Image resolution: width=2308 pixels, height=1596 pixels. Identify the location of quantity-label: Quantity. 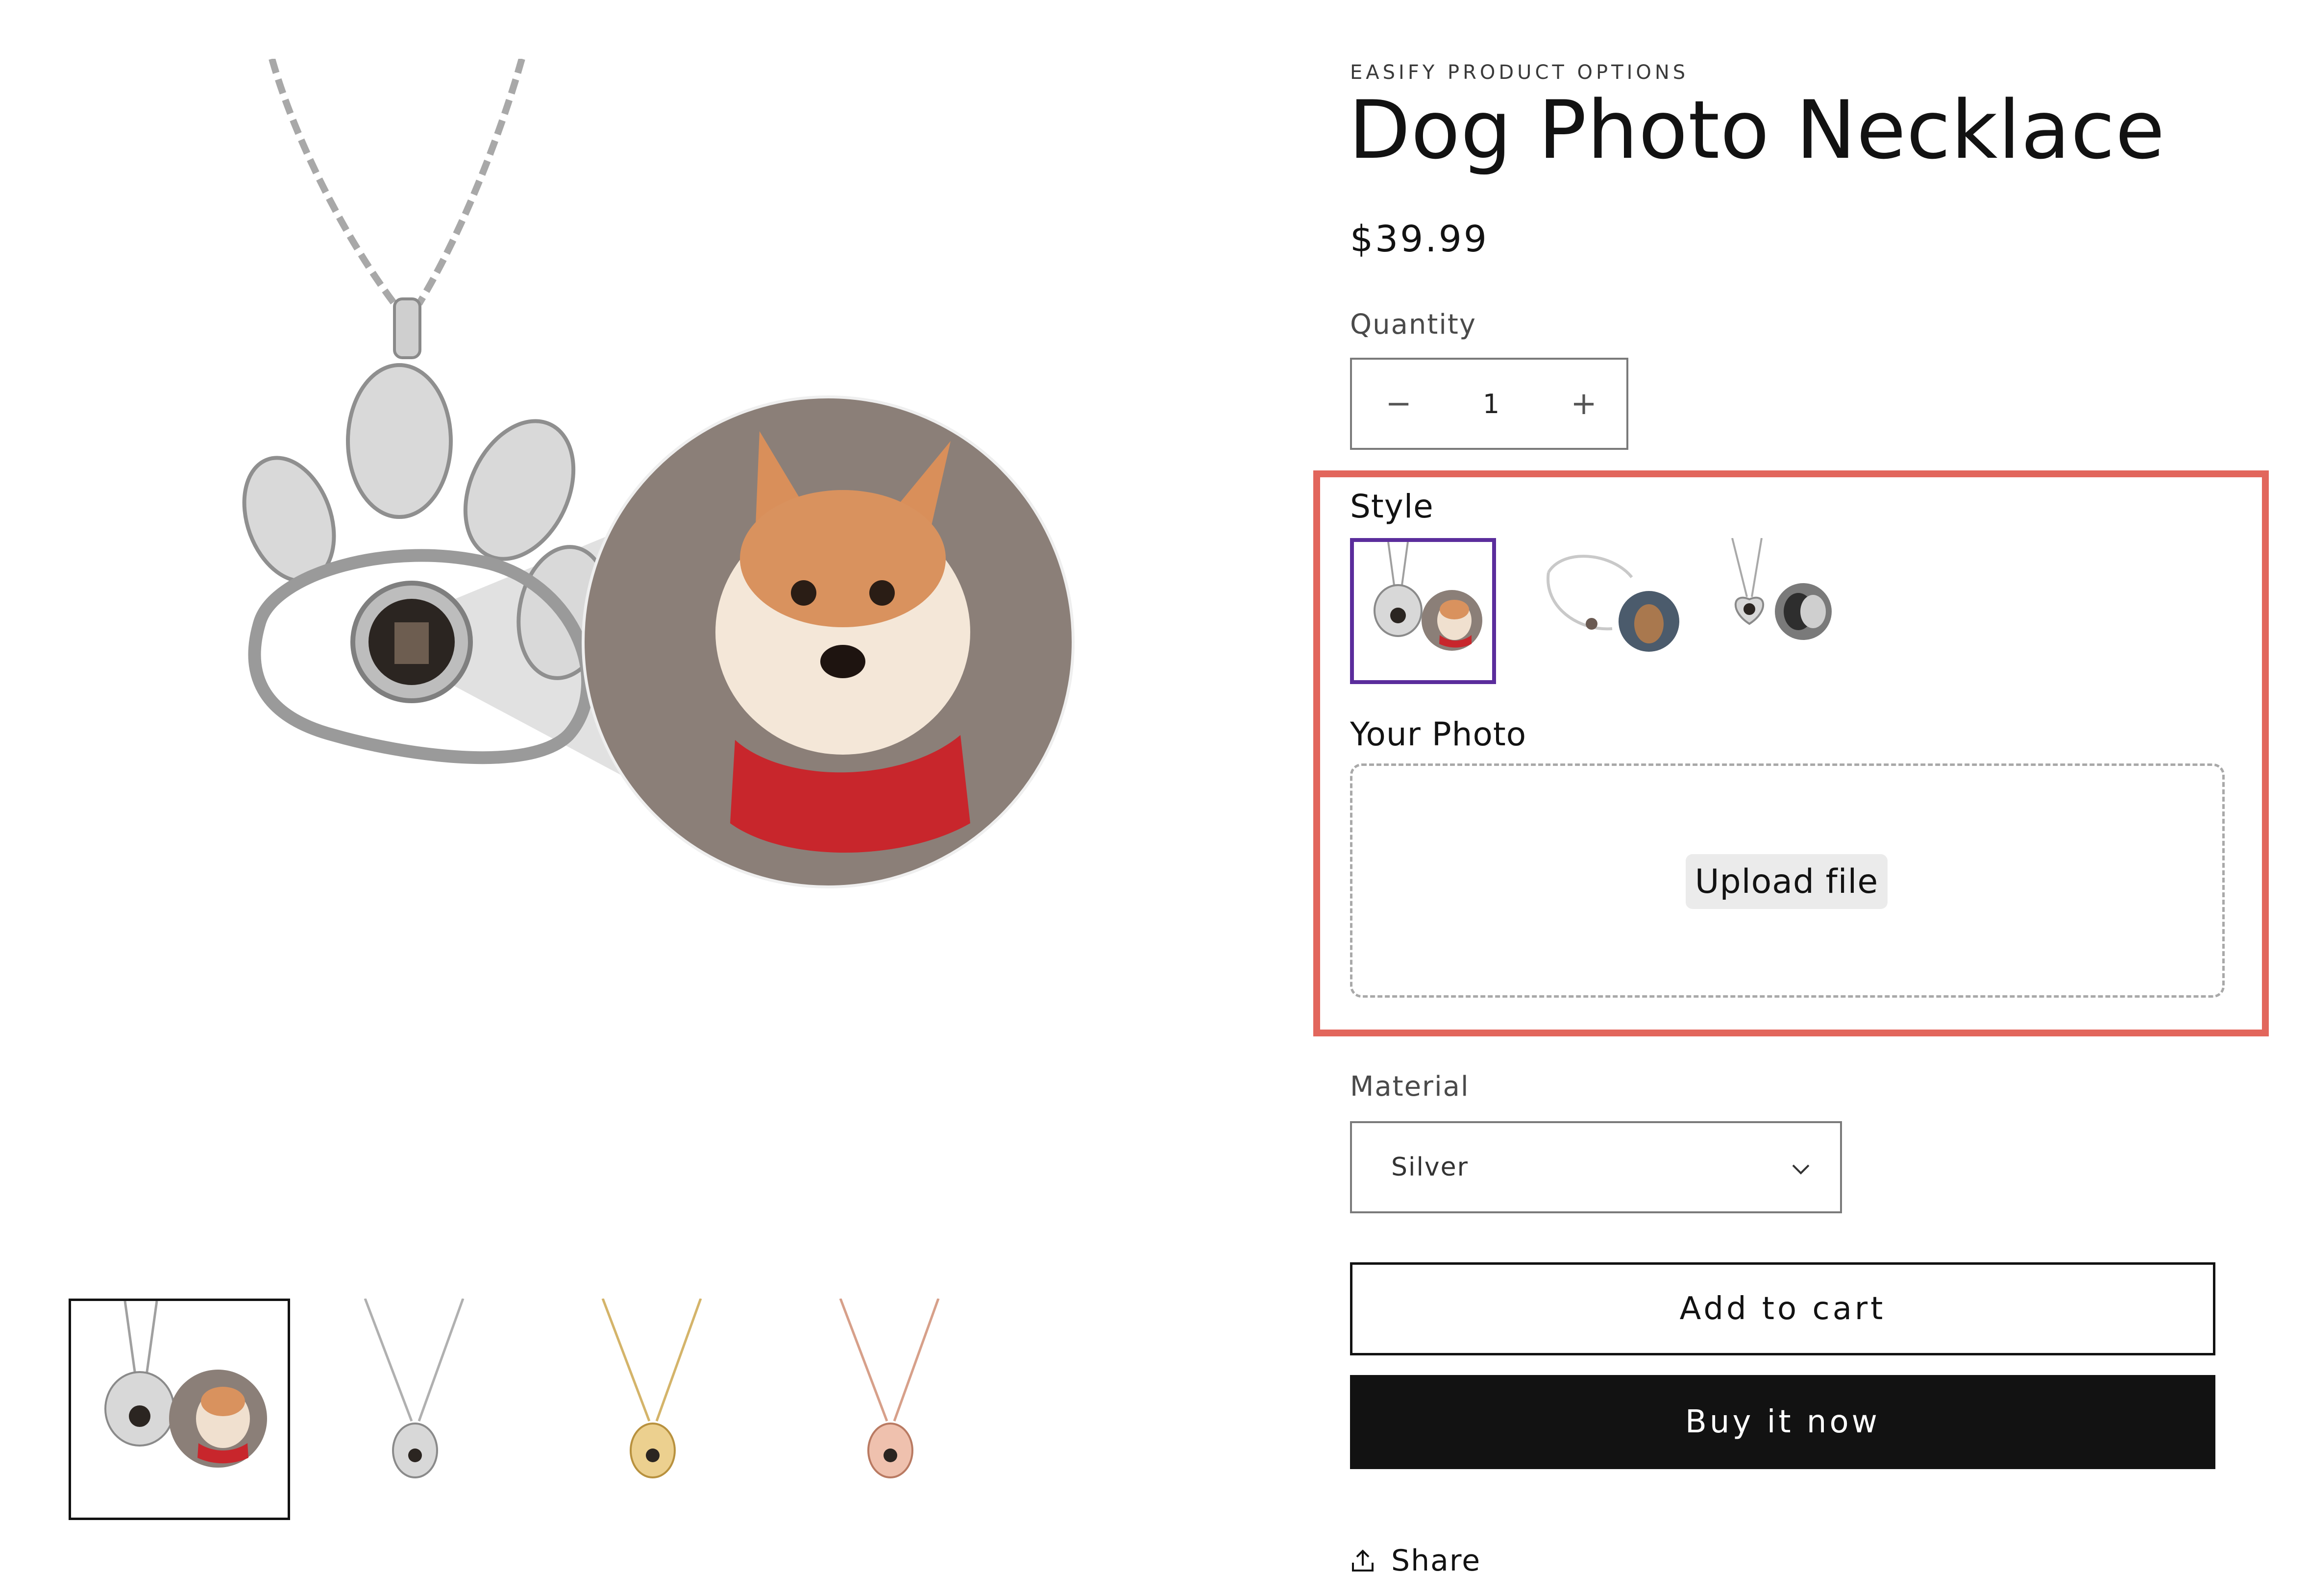
(1413, 325).